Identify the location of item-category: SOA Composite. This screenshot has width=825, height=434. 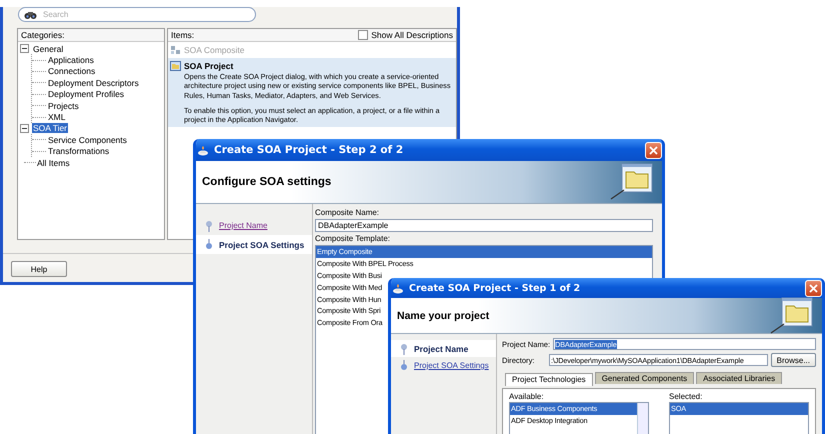
(214, 50).